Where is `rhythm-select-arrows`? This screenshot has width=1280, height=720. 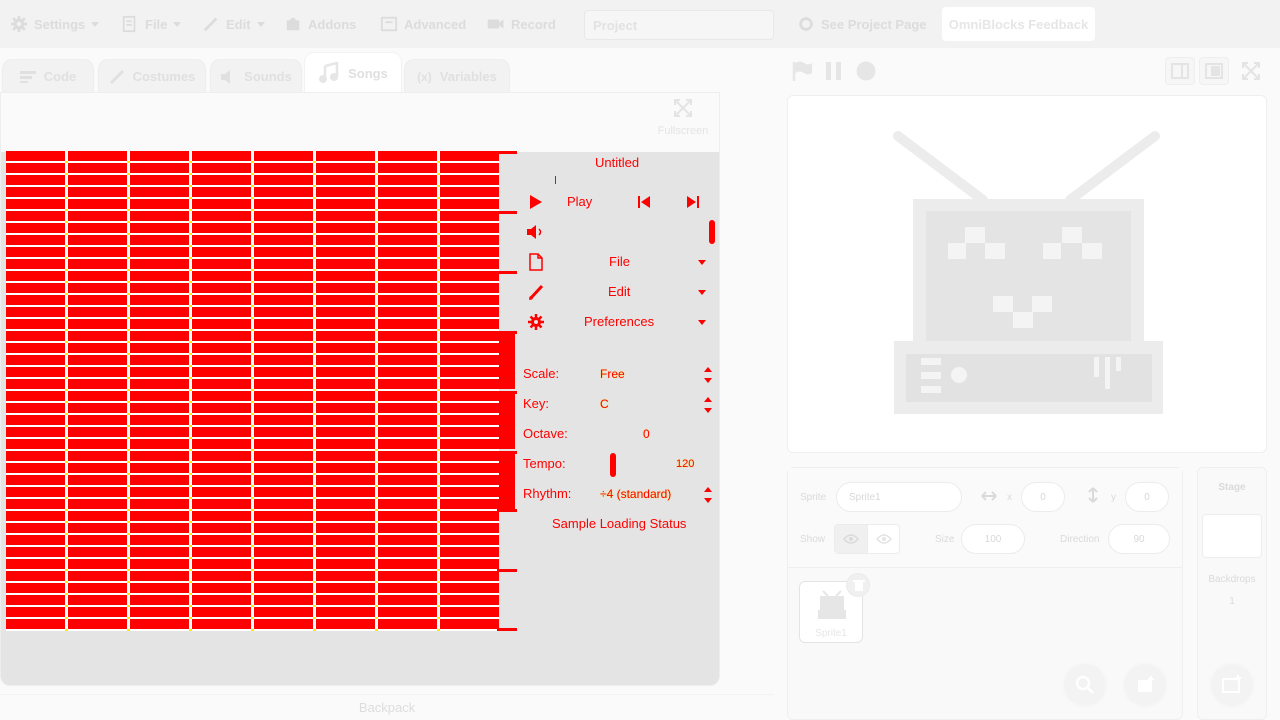 rhythm-select-arrows is located at coordinates (708, 495).